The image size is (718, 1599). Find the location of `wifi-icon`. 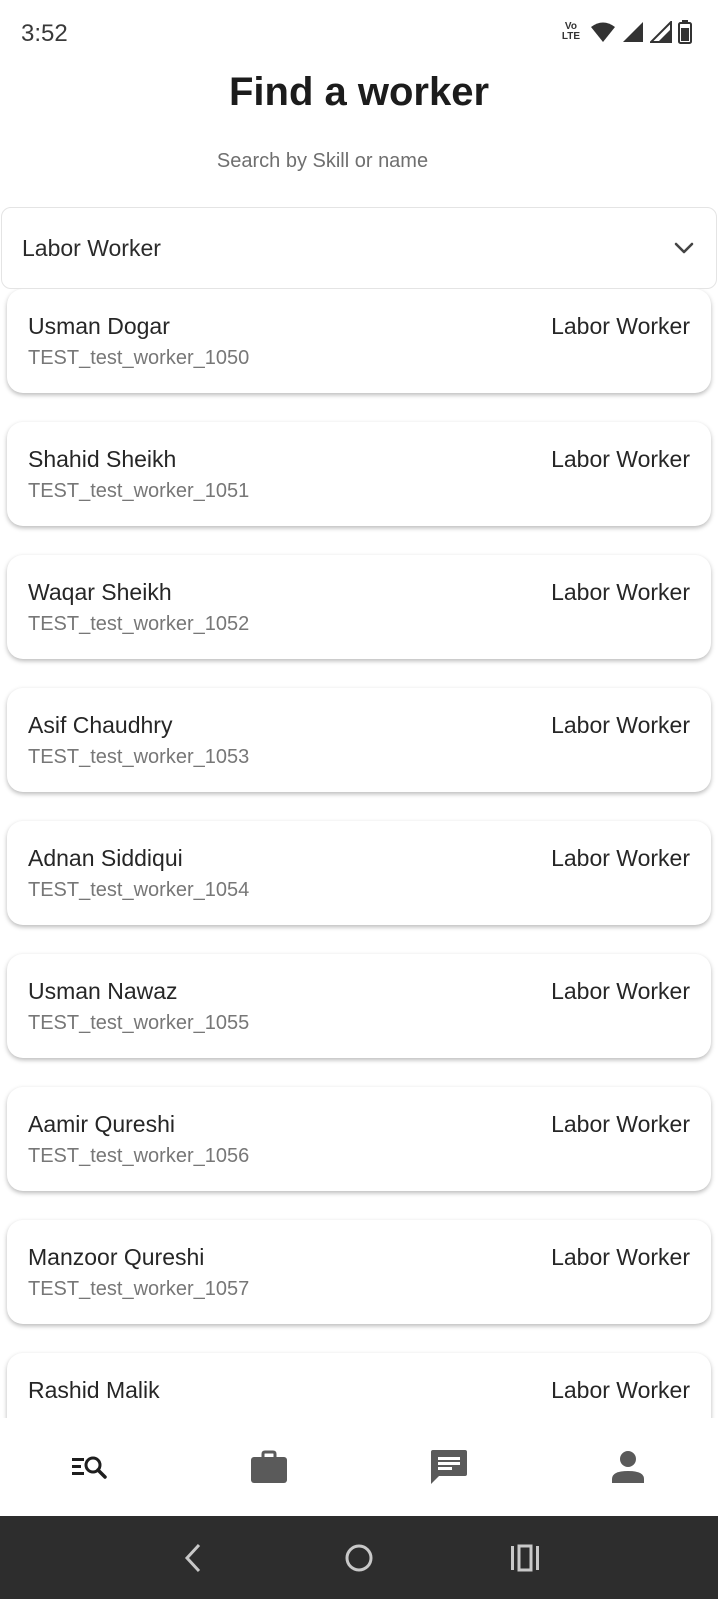

wifi-icon is located at coordinates (603, 32).